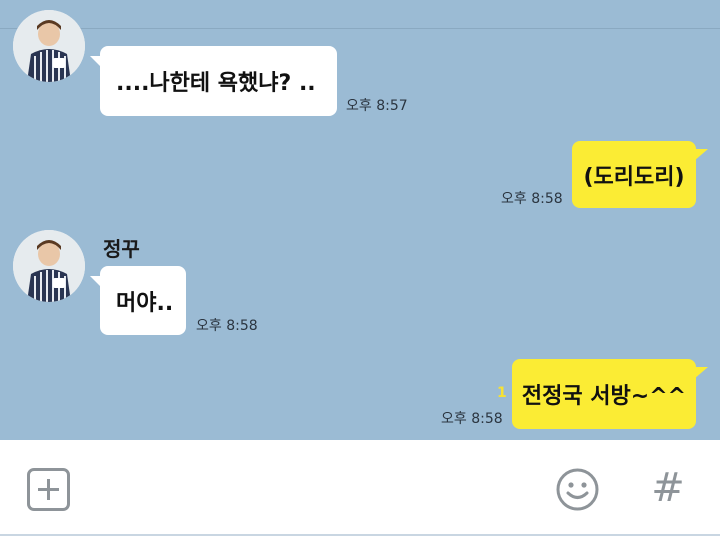  What do you see at coordinates (634, 177) in the screenshot?
I see `message-text: (도리도리)` at bounding box center [634, 177].